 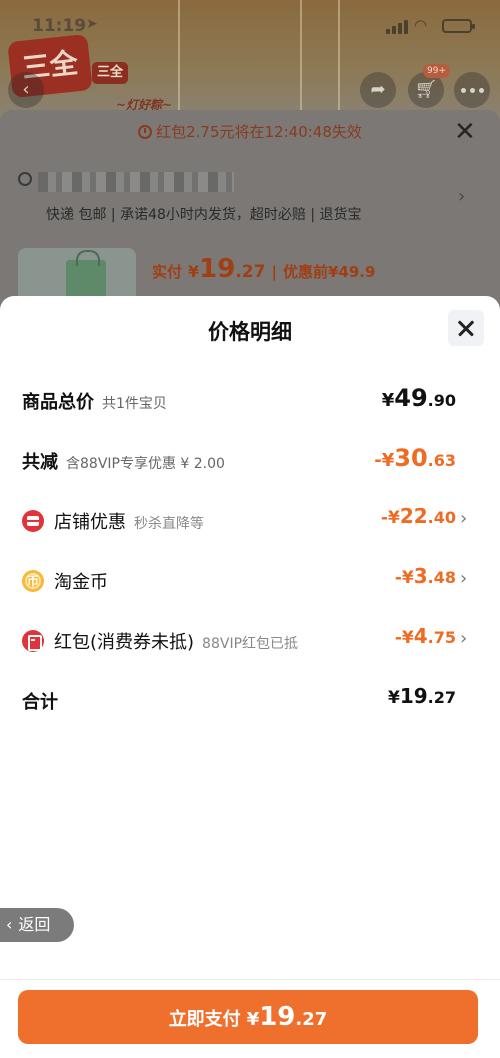 I want to click on sheet-title: 价格明细, so click(x=250, y=332).